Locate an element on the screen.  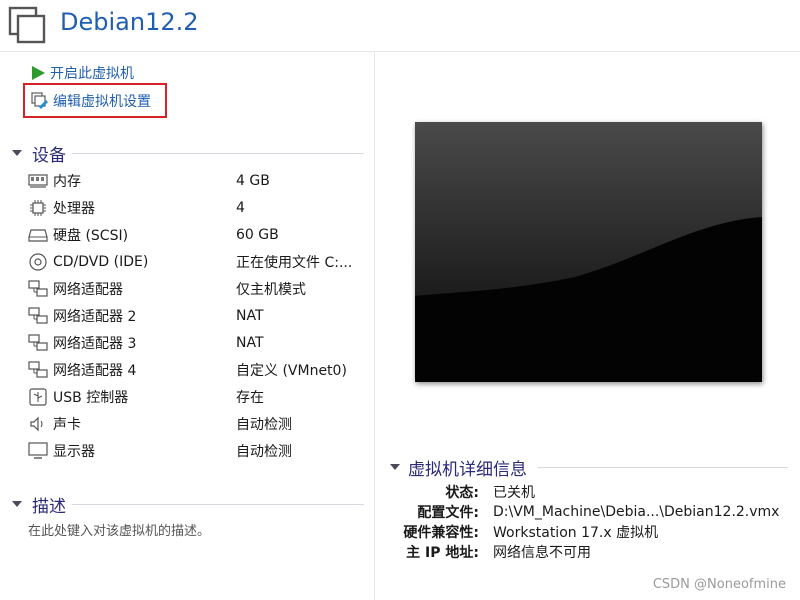
device-name: 声卡 is located at coordinates (67, 424).